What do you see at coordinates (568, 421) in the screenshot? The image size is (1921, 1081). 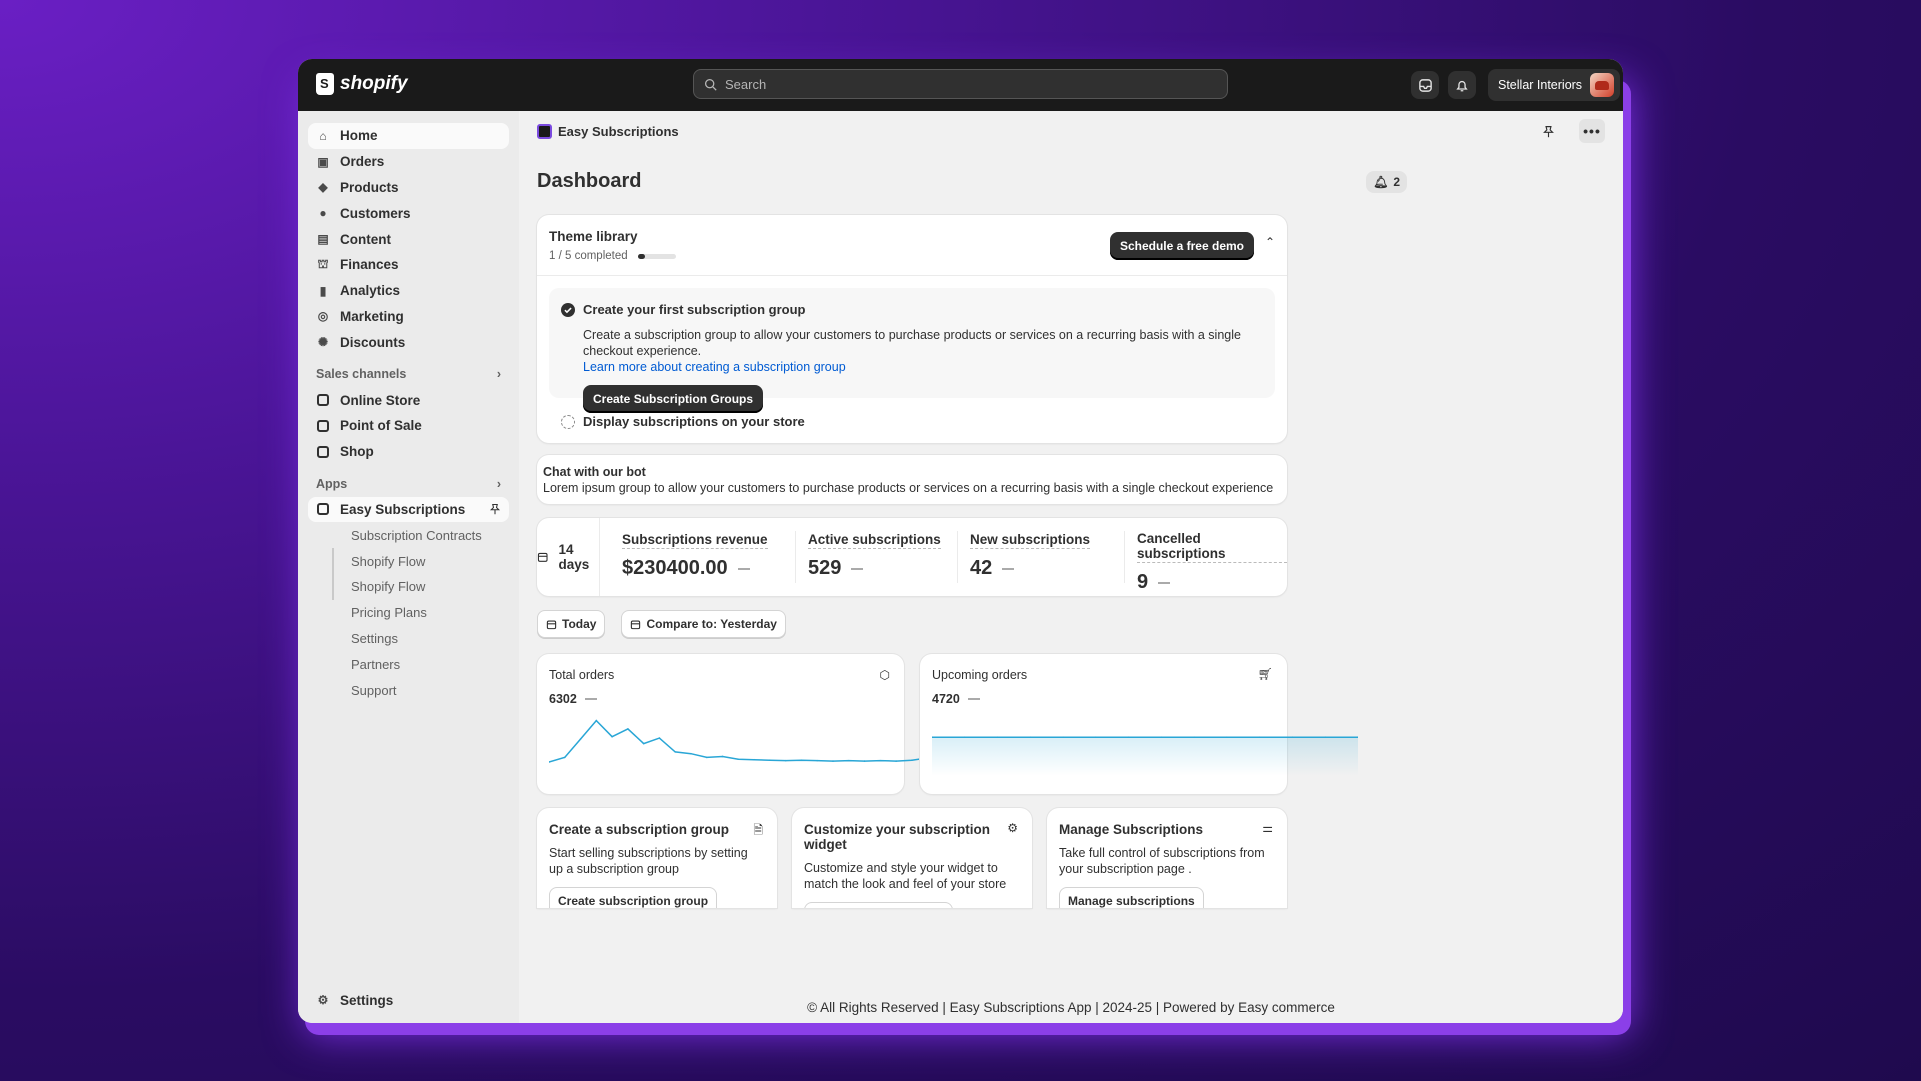 I see `radio-empty-icon` at bounding box center [568, 421].